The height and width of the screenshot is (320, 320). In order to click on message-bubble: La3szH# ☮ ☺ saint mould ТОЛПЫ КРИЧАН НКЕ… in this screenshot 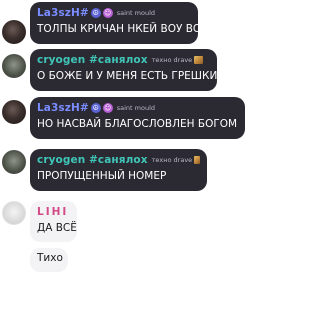, I will do `click(119, 23)`.